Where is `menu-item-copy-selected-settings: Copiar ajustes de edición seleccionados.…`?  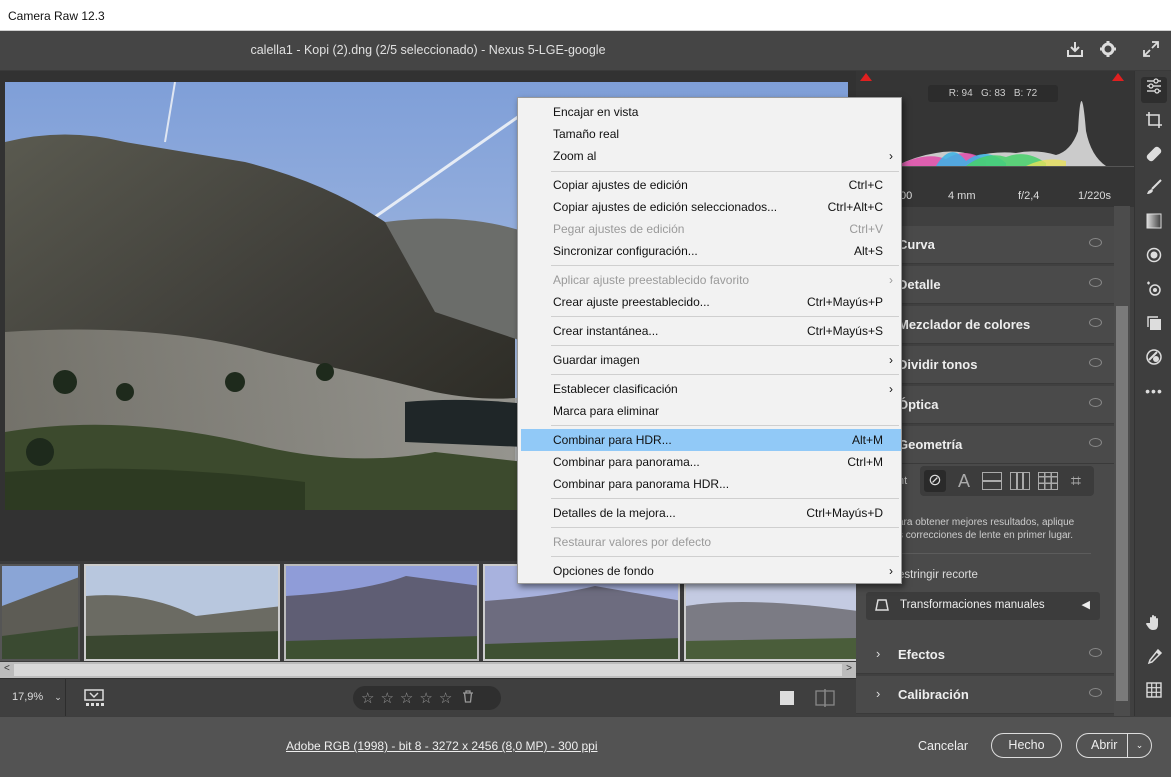 menu-item-copy-selected-settings: Copiar ajustes de edición seleccionados.… is located at coordinates (711, 207).